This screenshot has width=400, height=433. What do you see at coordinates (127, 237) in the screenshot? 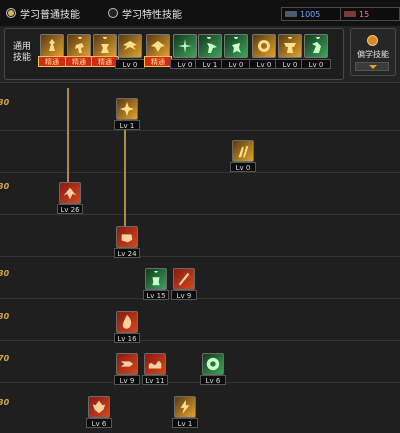
I see `fist-icon` at bounding box center [127, 237].